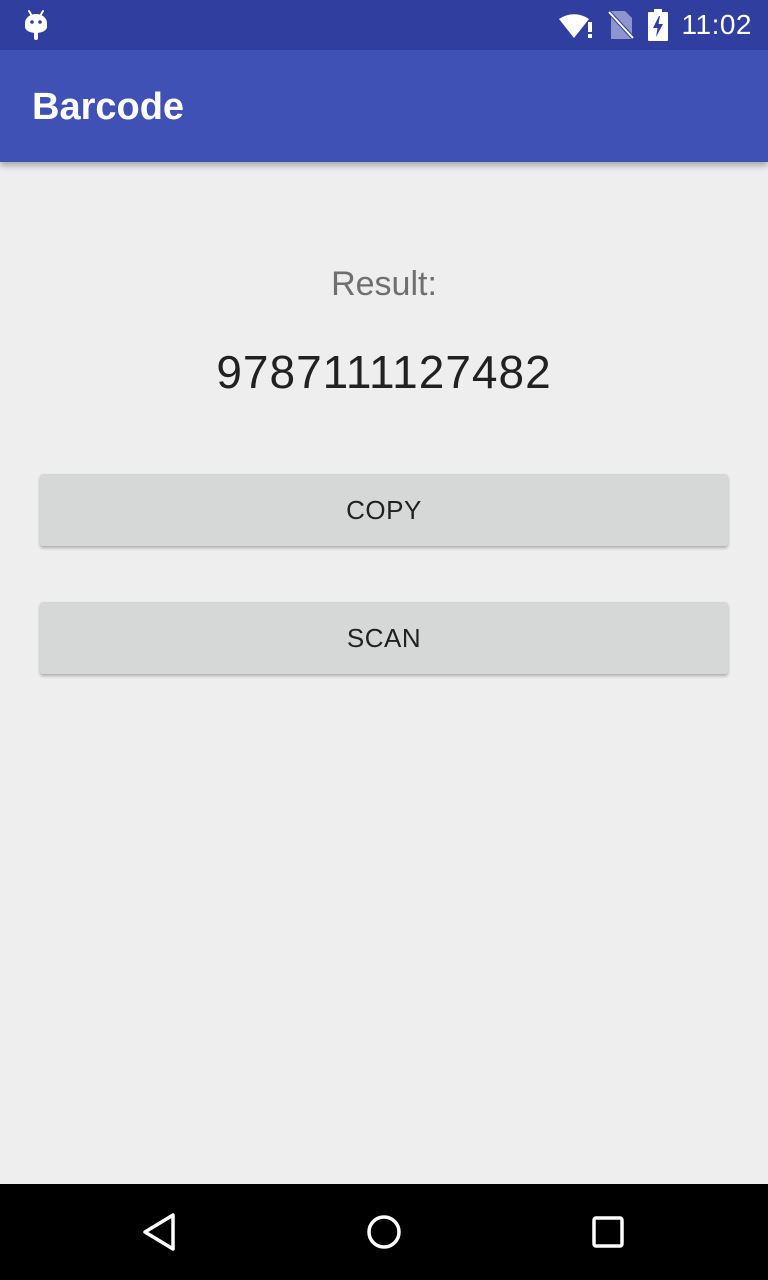 The image size is (768, 1280). I want to click on app-bar: Barcode, so click(384, 106).